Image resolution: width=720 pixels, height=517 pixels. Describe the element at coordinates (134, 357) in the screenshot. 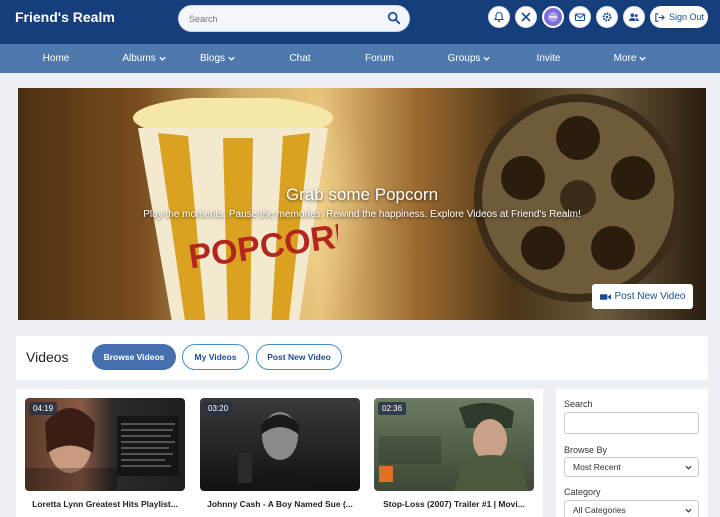

I see `tab-browse-videos: Browse Videos` at that location.